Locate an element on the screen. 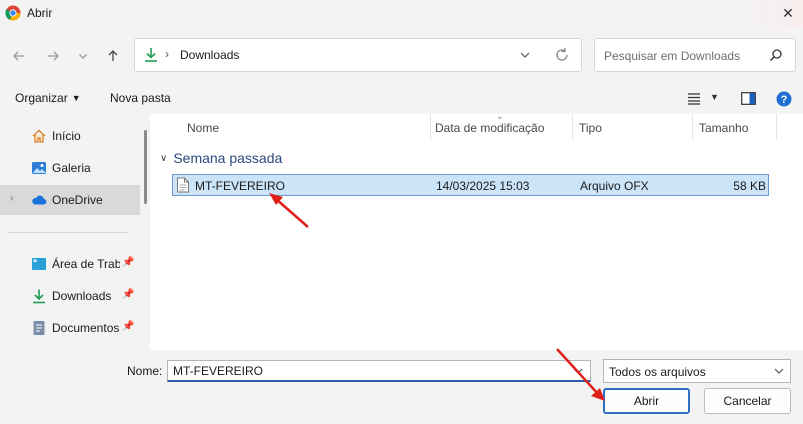 The image size is (803, 424). column-header-size-label: Tamanho is located at coordinates (724, 128).